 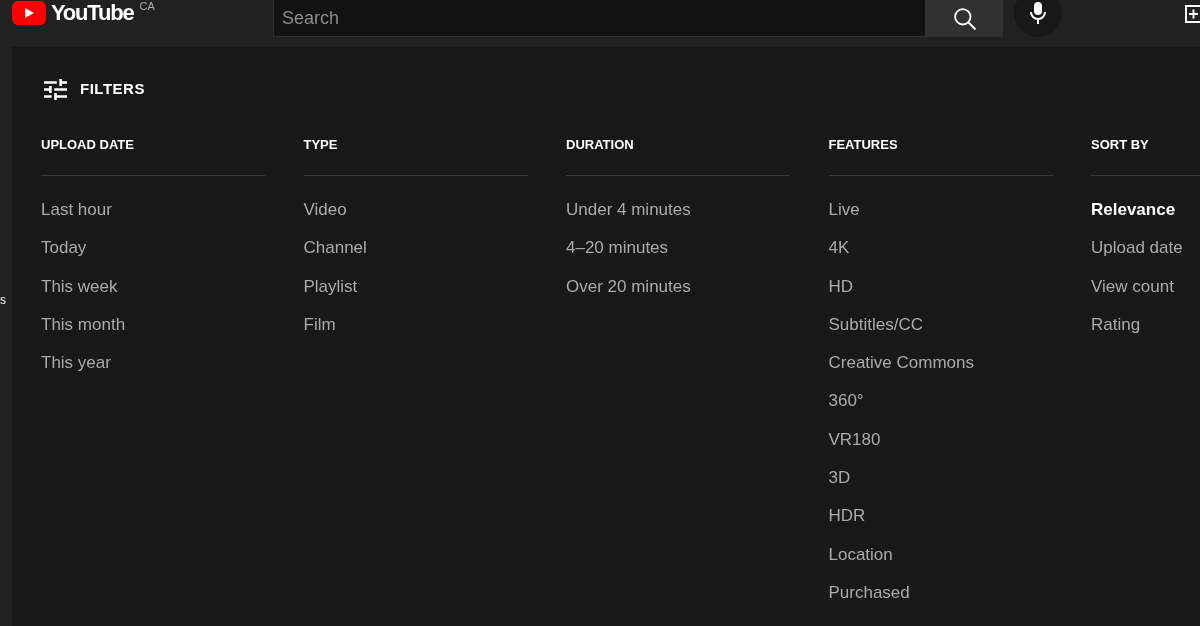 I want to click on search-field: Search, so click(x=599, y=18).